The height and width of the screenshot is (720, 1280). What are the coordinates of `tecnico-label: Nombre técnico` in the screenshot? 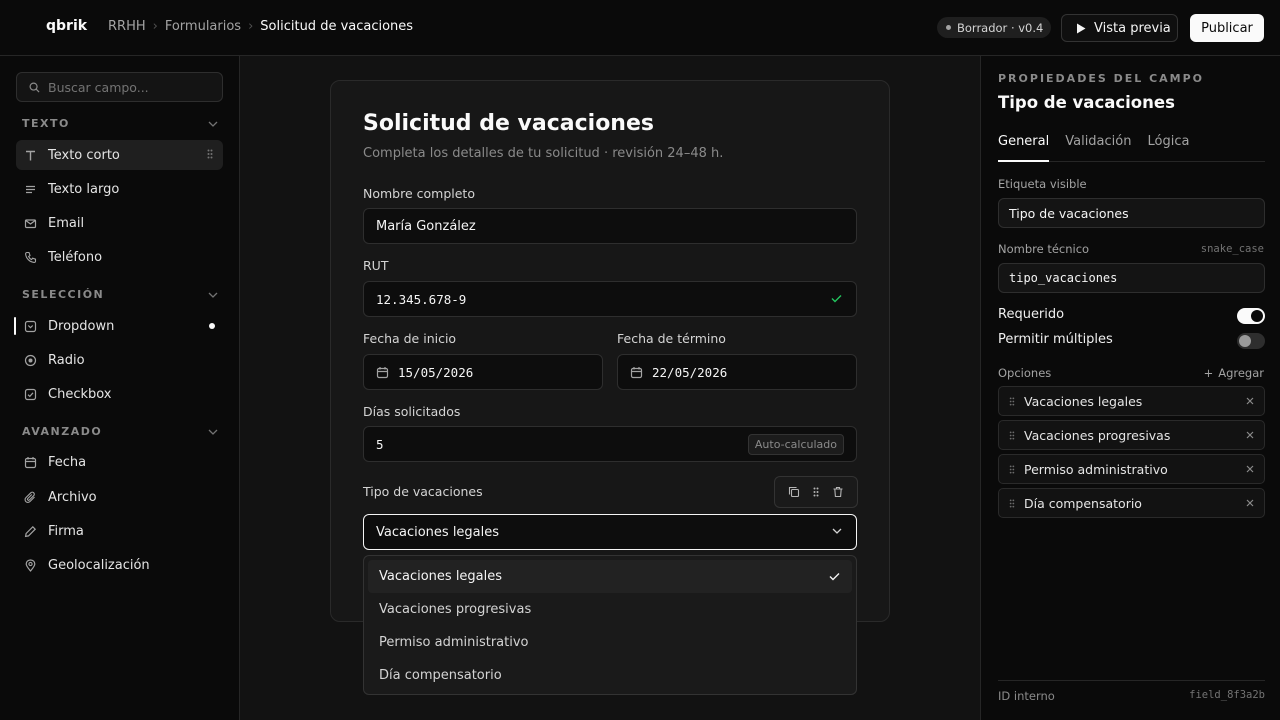 It's located at (1044, 249).